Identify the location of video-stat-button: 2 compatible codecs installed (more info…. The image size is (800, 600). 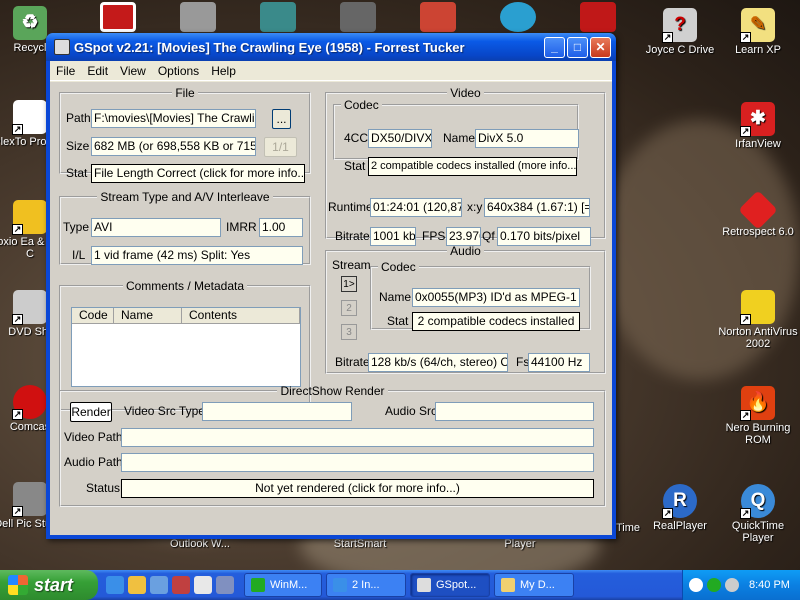
(472, 166).